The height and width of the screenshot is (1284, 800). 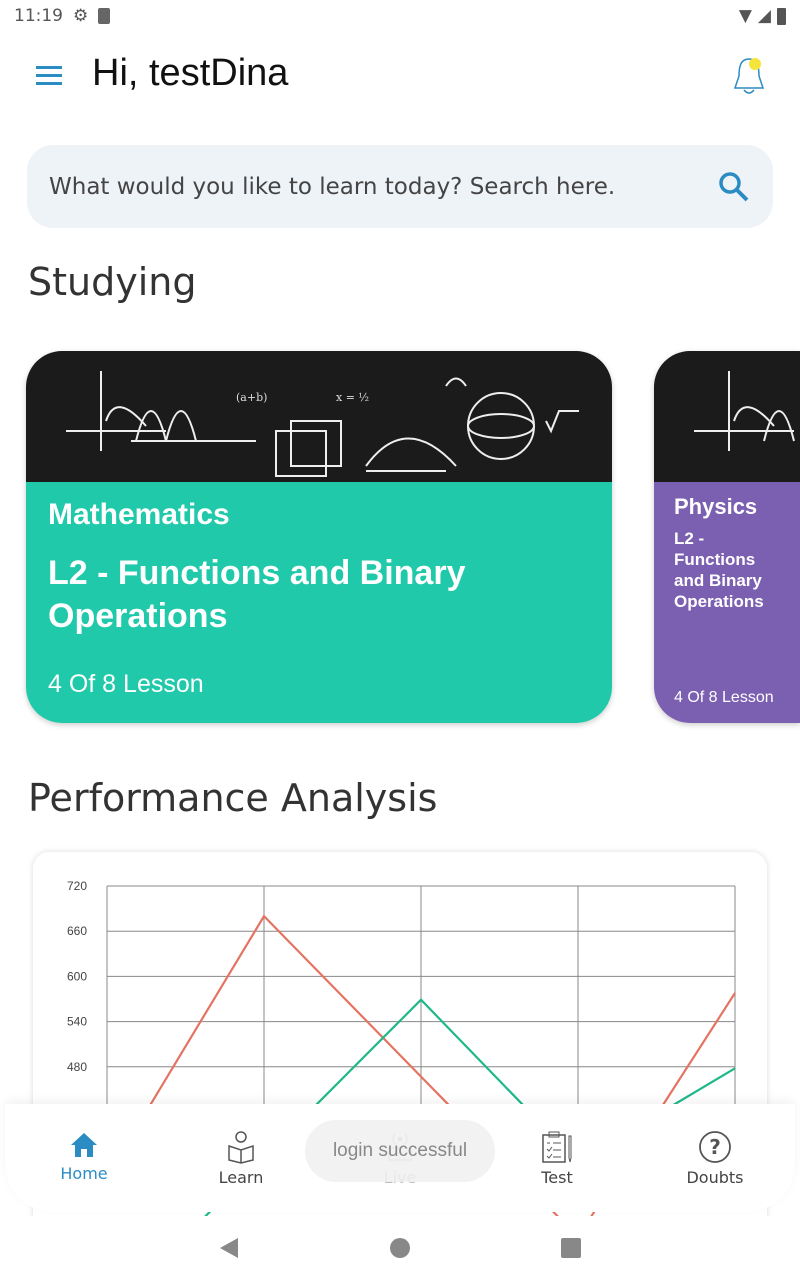 What do you see at coordinates (77, 931) in the screenshot?
I see `y-tick-label: 660` at bounding box center [77, 931].